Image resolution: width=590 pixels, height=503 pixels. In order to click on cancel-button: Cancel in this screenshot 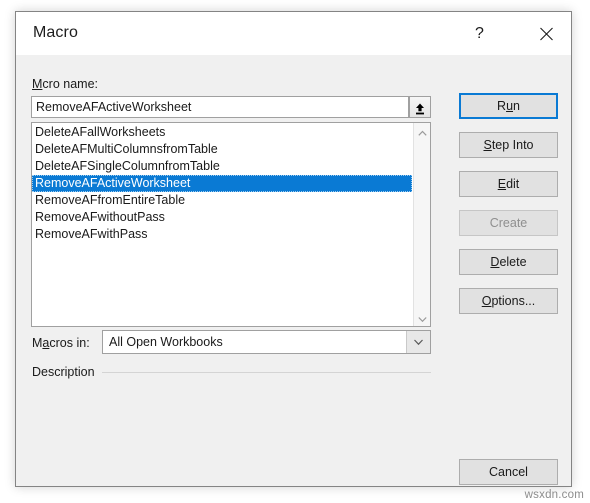, I will do `click(508, 472)`.